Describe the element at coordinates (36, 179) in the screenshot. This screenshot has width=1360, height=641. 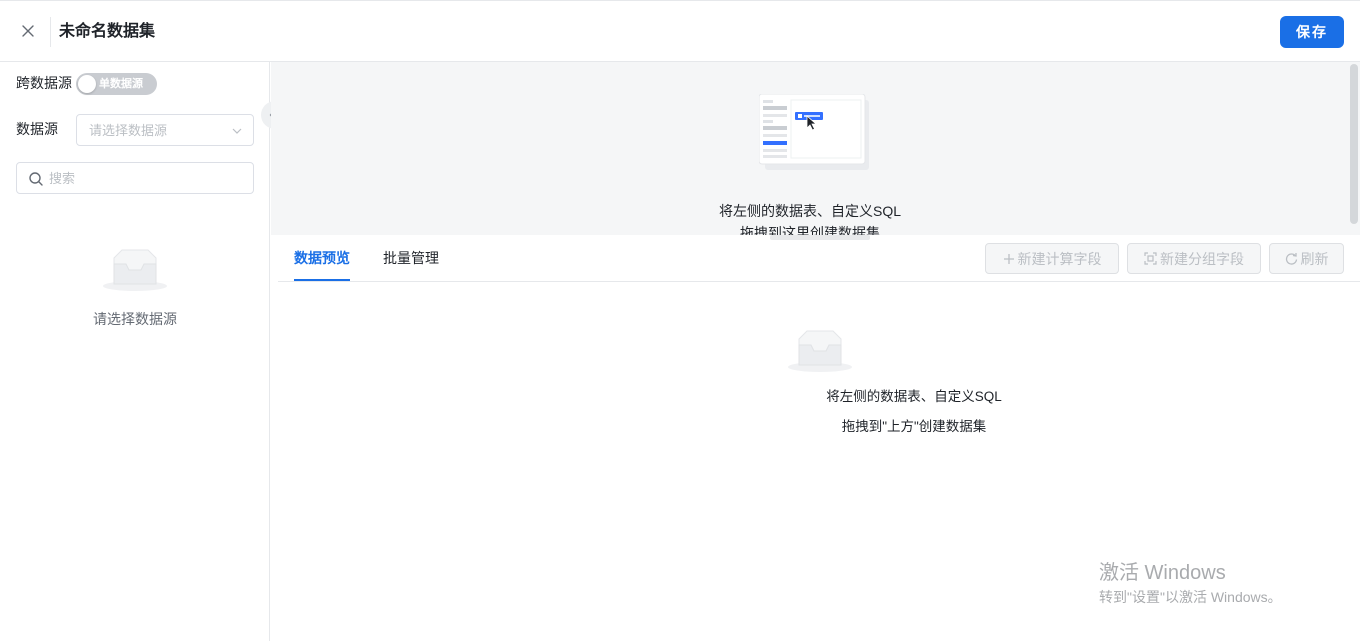
I see `search-icon` at that location.